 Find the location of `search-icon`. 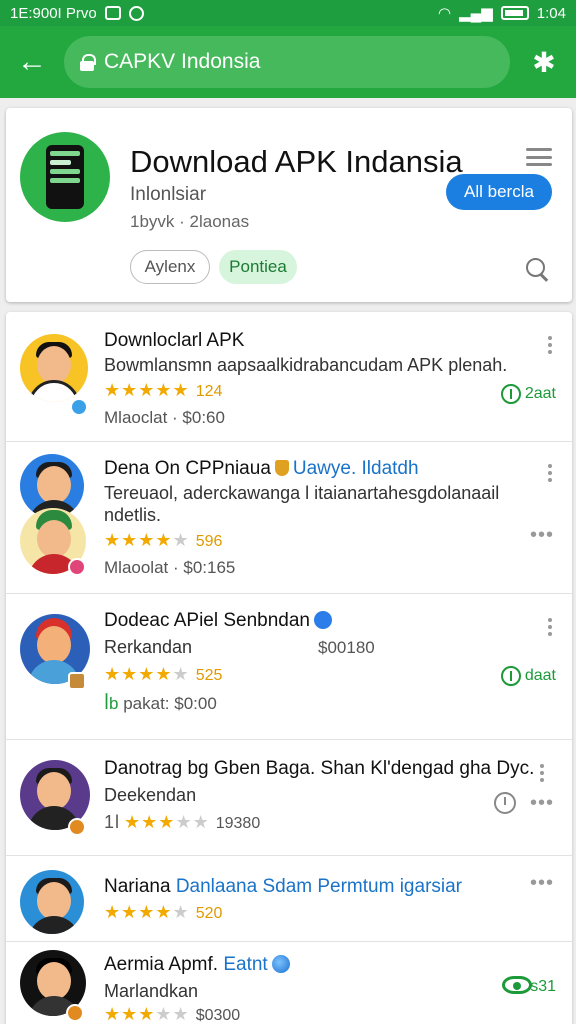

search-icon is located at coordinates (537, 269).